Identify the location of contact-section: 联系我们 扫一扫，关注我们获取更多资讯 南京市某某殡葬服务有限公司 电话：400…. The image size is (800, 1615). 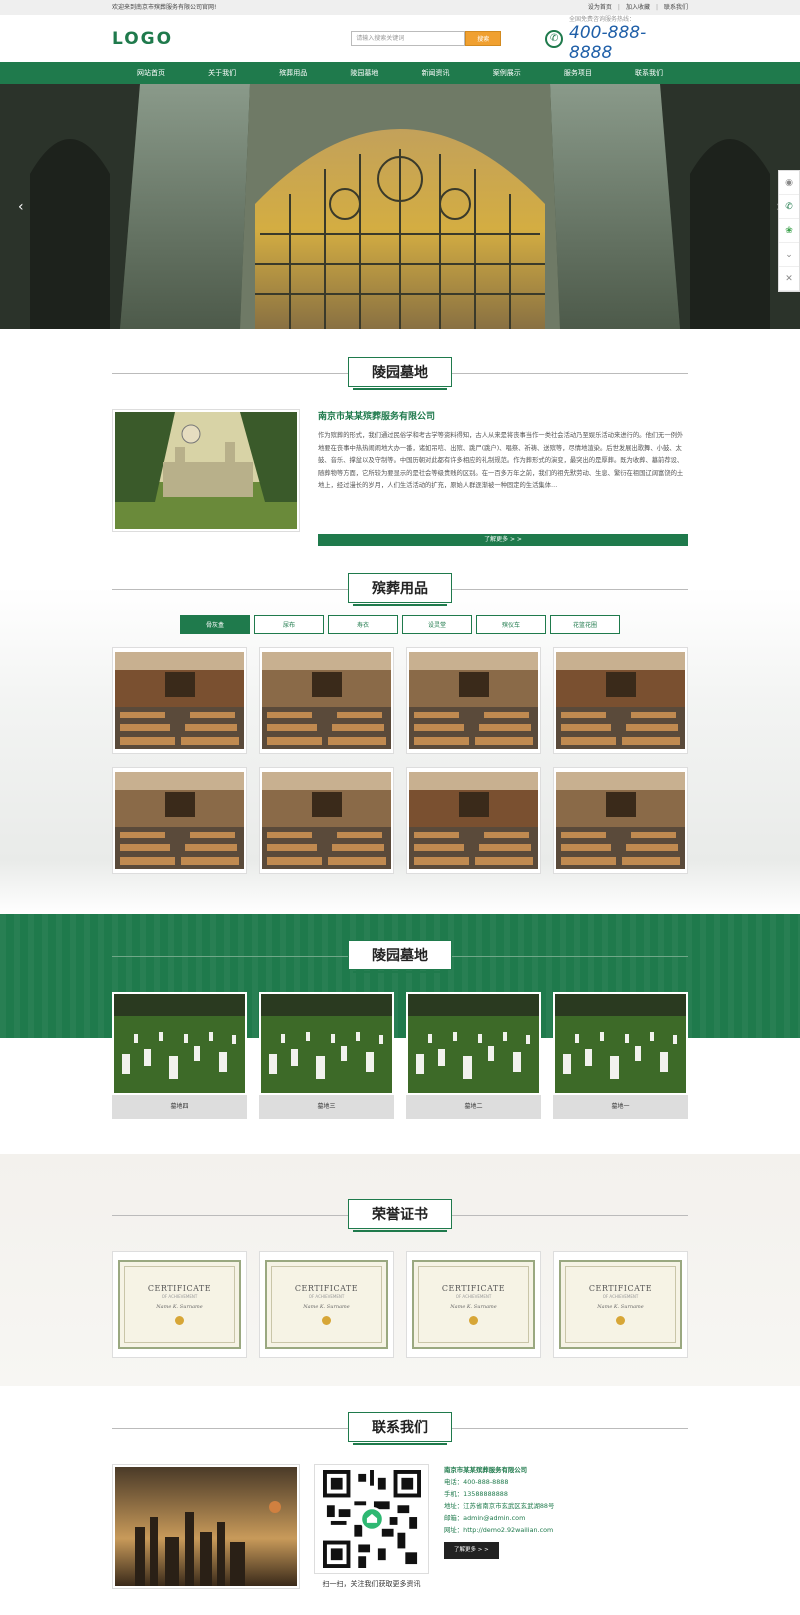
(400, 1498).